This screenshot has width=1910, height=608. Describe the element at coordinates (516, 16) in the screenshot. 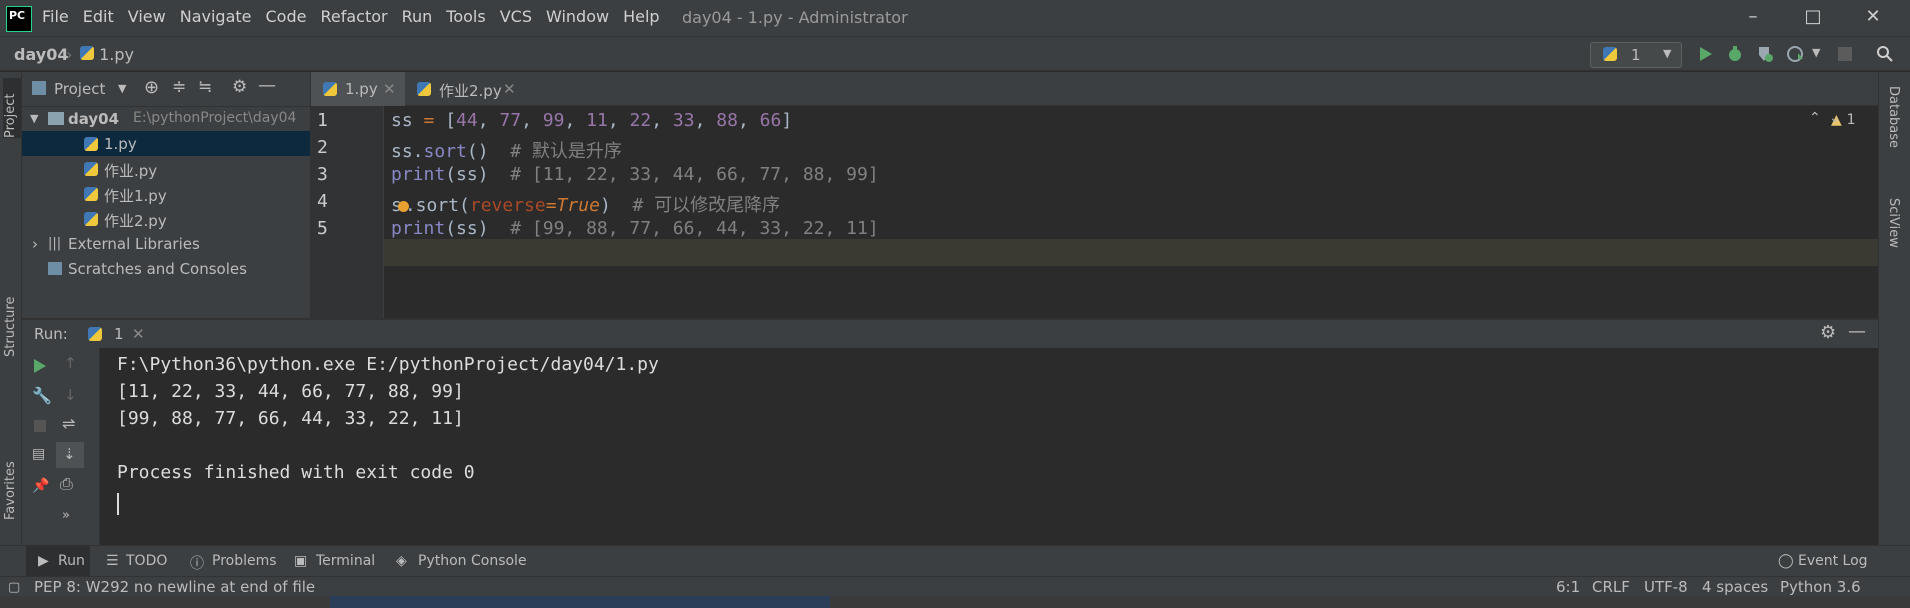

I see `menu-vcs: VCS` at that location.